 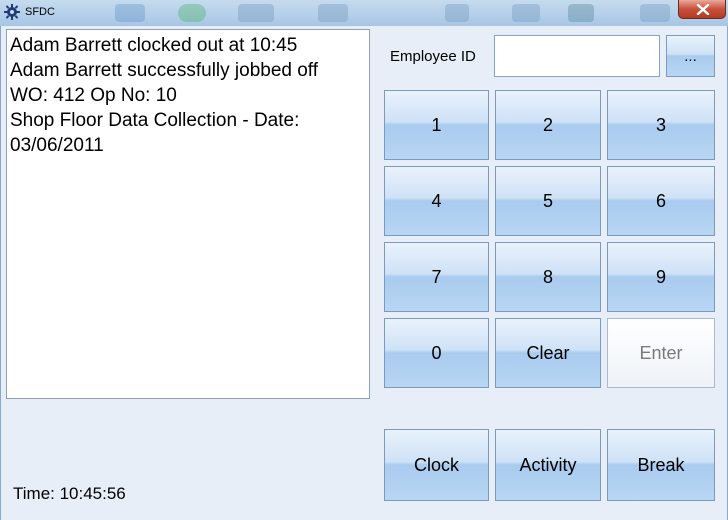 What do you see at coordinates (69, 493) in the screenshot?
I see `clock-time-label: Time: 10:45:56` at bounding box center [69, 493].